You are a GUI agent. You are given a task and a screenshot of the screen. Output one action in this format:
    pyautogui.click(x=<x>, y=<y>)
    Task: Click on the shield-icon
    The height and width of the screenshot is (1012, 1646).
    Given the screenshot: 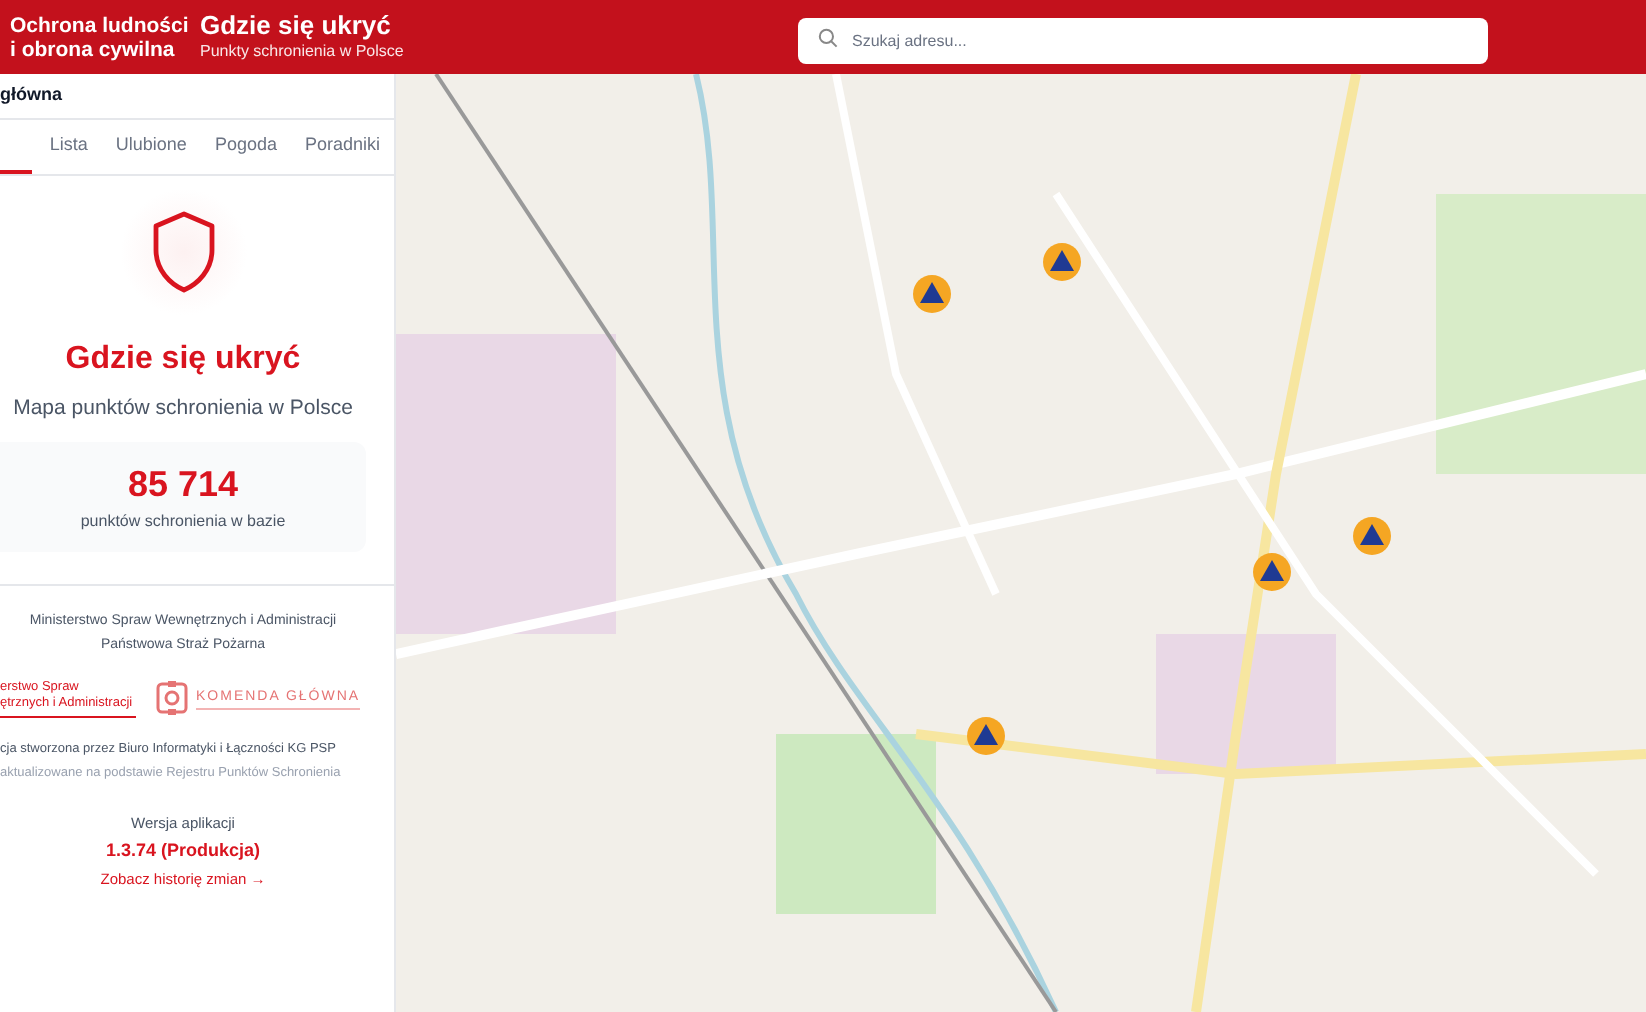 What is the action you would take?
    pyautogui.click(x=183, y=252)
    